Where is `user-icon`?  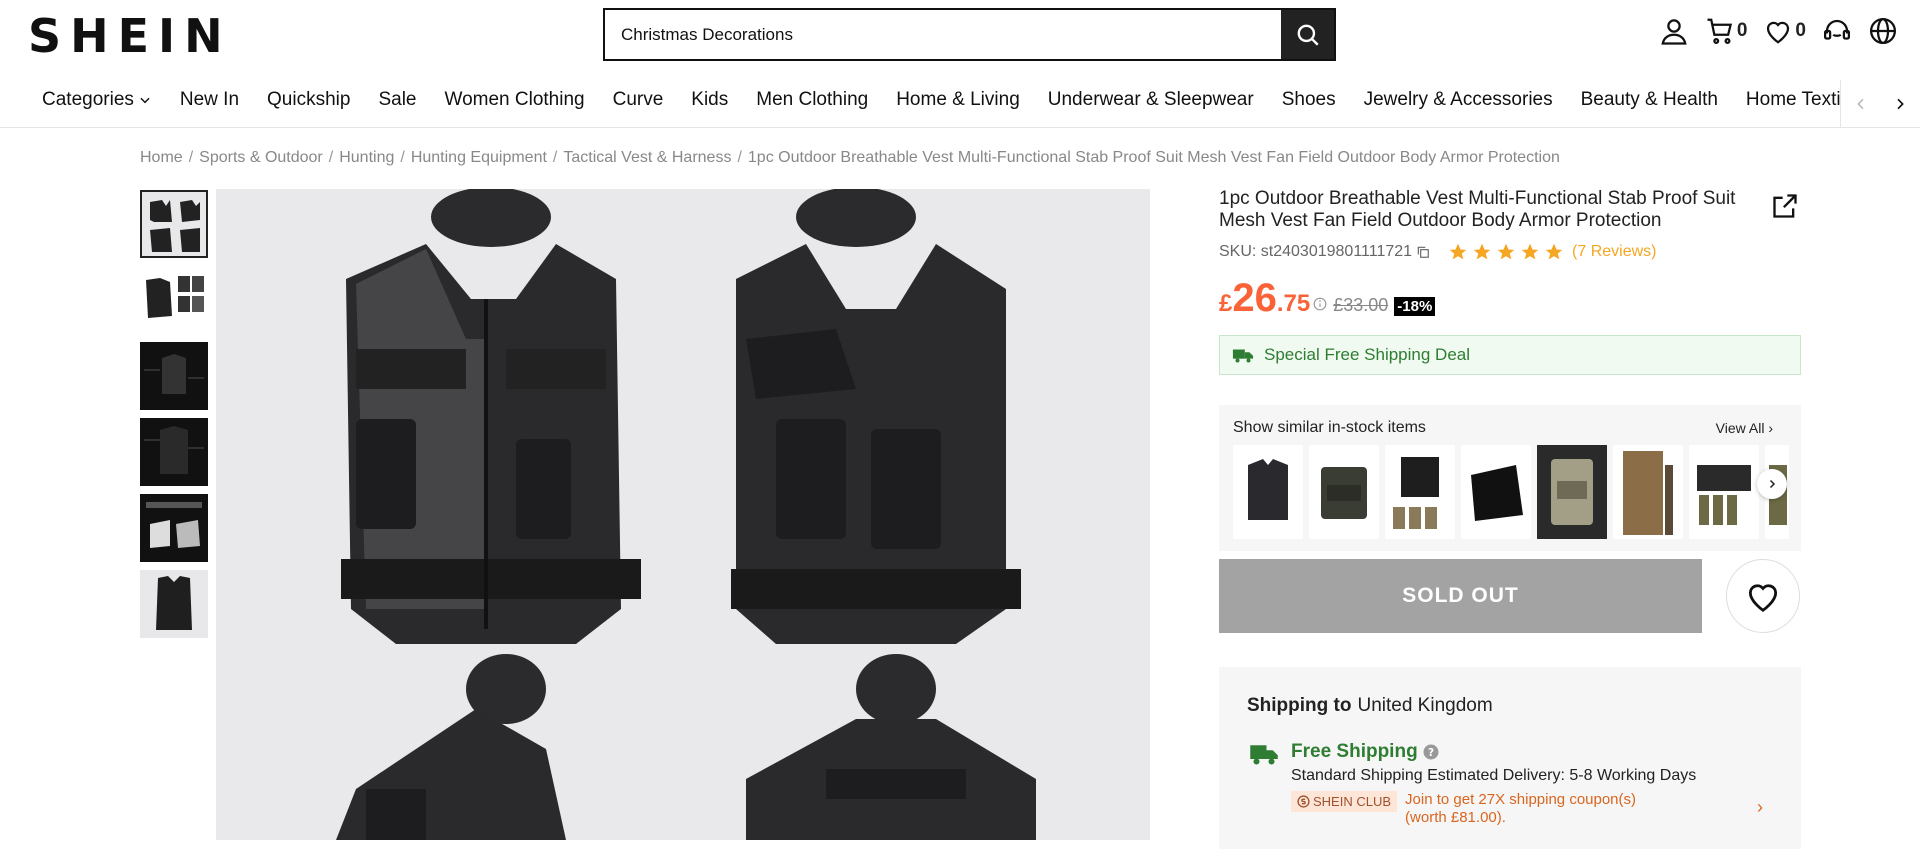
user-icon is located at coordinates (1674, 32).